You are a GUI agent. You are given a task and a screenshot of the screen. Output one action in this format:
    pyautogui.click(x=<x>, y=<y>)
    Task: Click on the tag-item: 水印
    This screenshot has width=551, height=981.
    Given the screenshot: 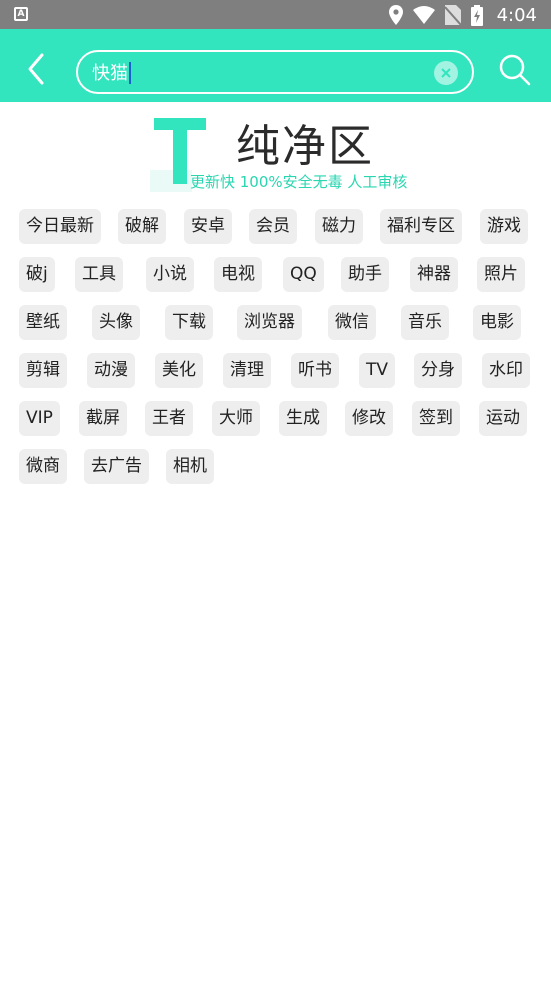 What is the action you would take?
    pyautogui.click(x=506, y=370)
    